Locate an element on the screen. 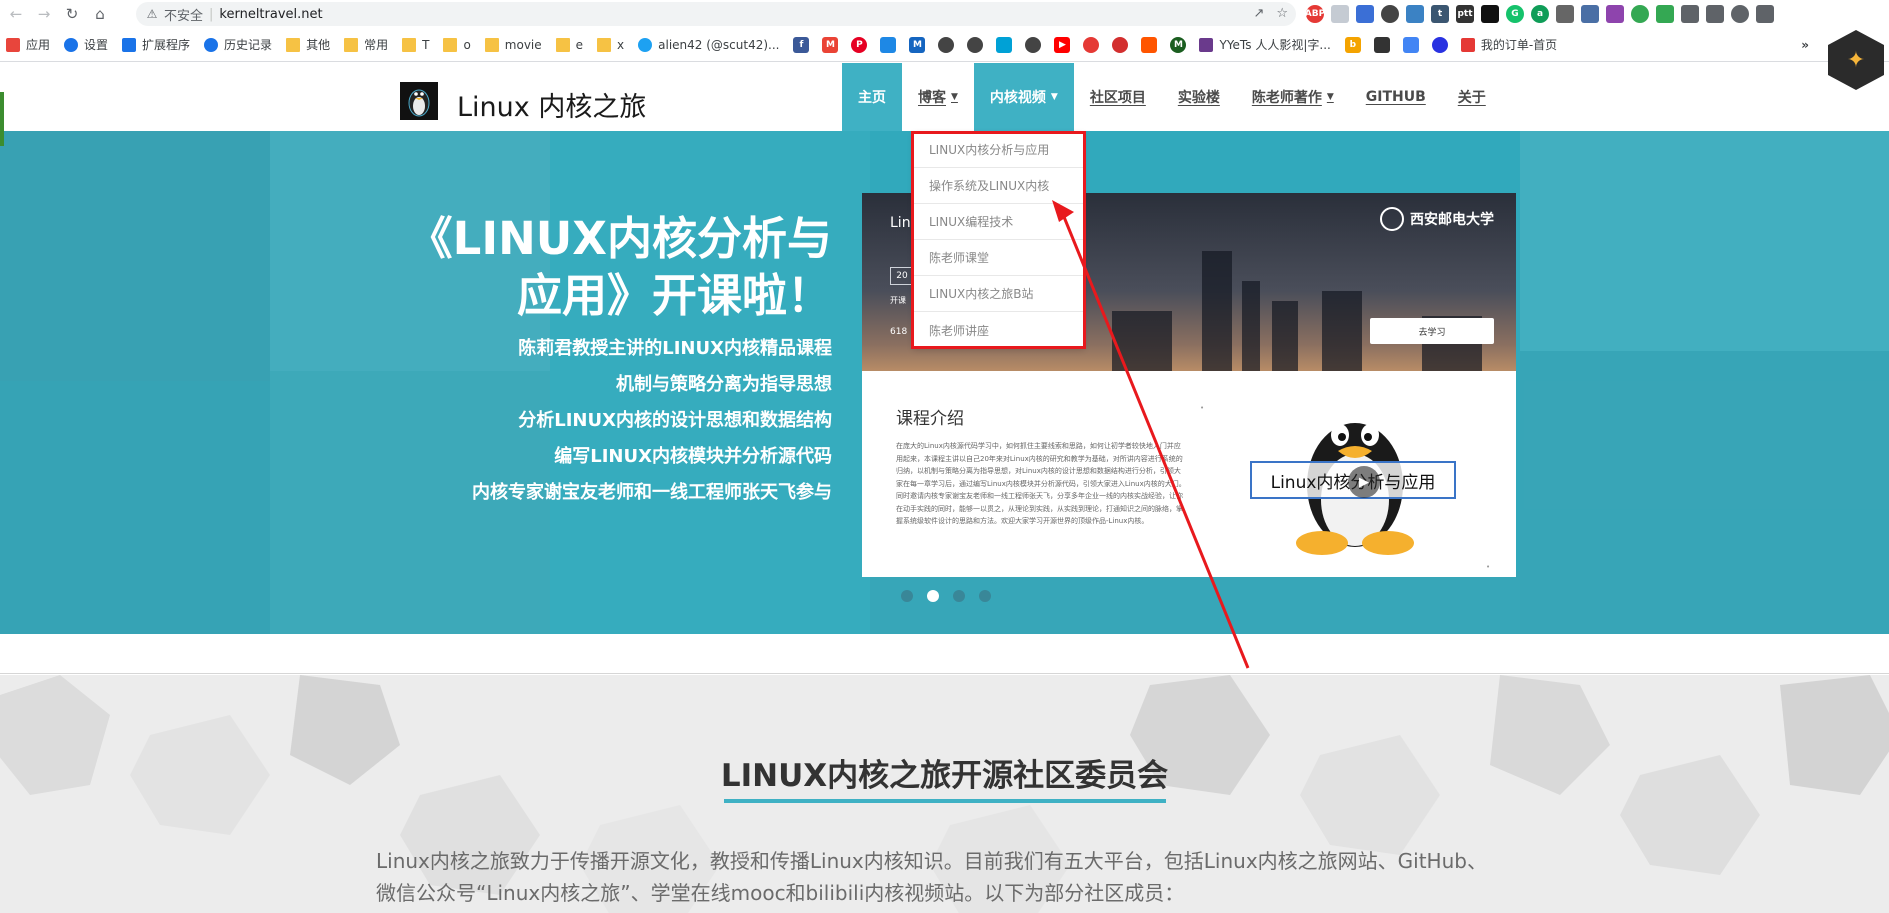 Image resolution: width=1889 pixels, height=913 pixels. bookmark-folder: o is located at coordinates (457, 44).